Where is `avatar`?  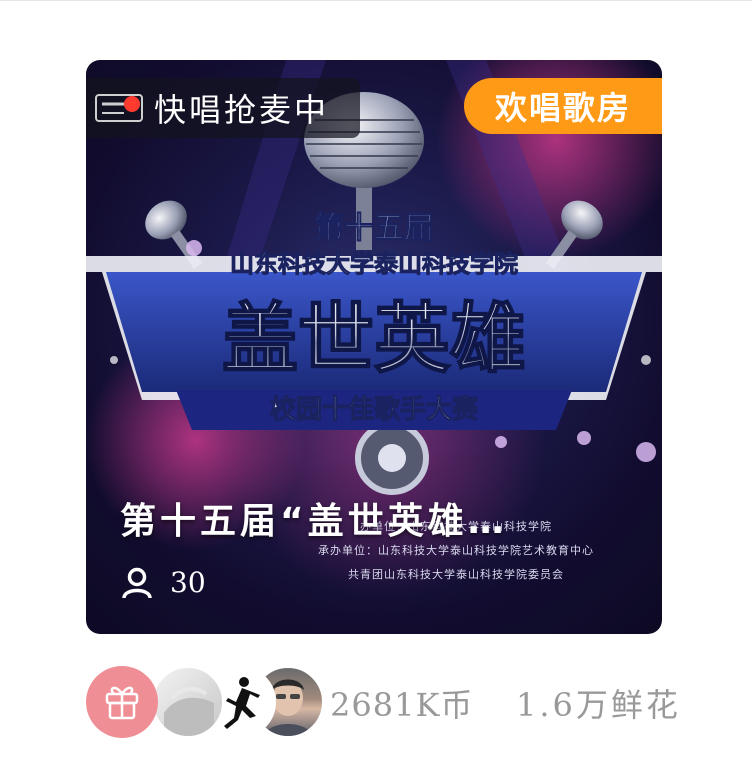 avatar is located at coordinates (188, 702).